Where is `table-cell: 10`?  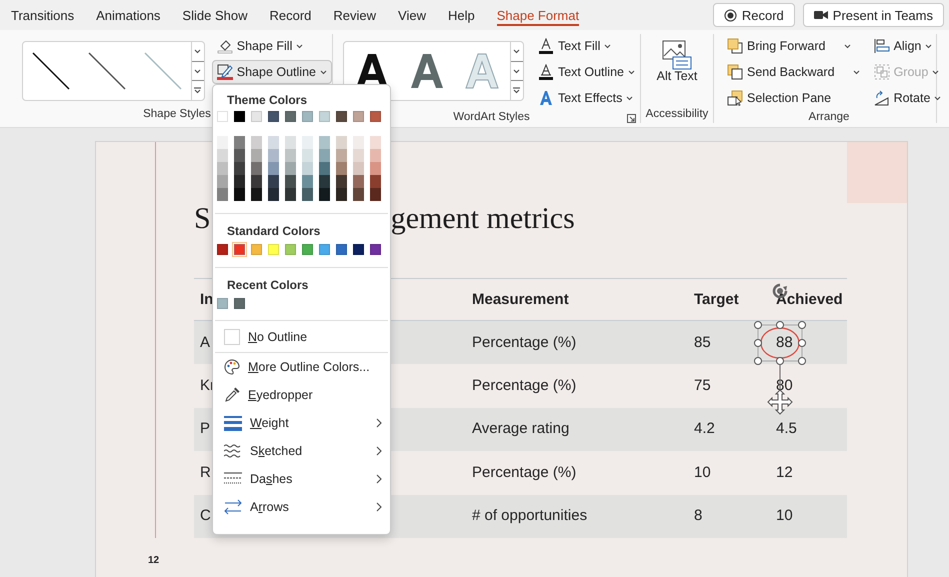 table-cell: 10 is located at coordinates (784, 515).